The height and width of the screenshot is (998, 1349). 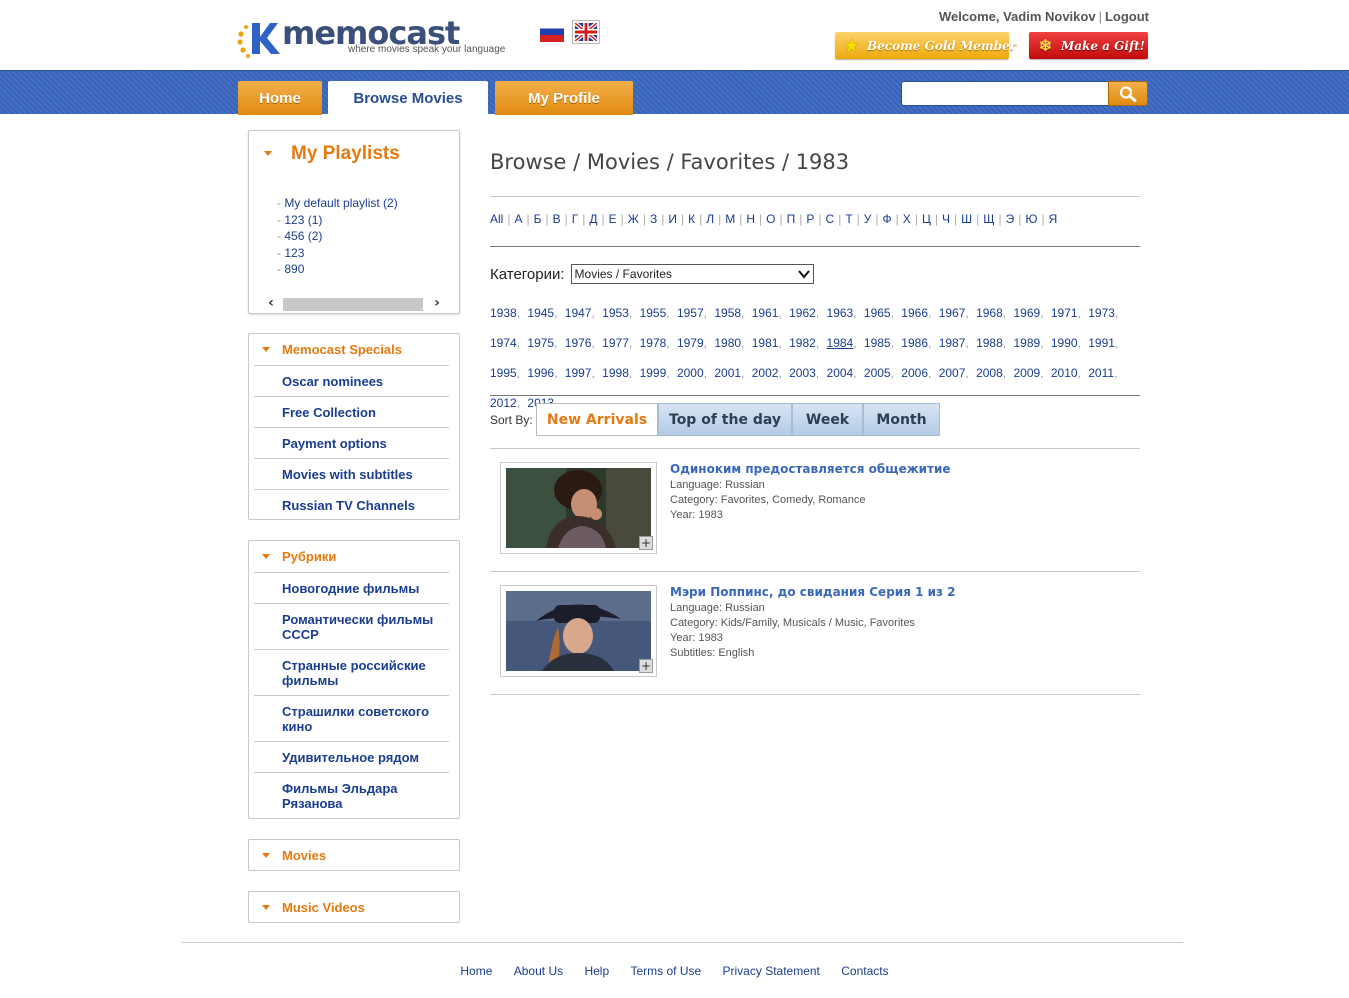 What do you see at coordinates (672, 219) in the screenshot?
I see `alpha-letter-link: И` at bounding box center [672, 219].